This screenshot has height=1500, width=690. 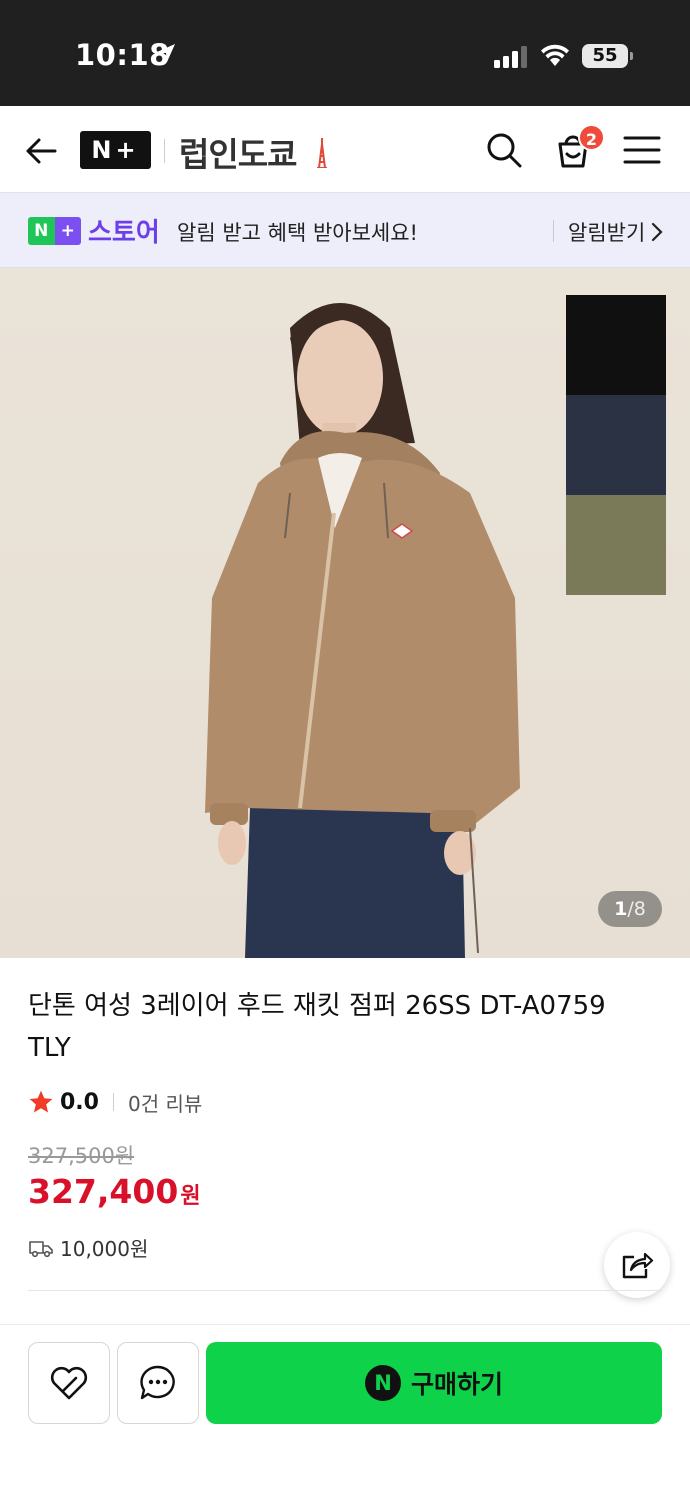 I want to click on bottom-bar-divider, so click(x=345, y=1324).